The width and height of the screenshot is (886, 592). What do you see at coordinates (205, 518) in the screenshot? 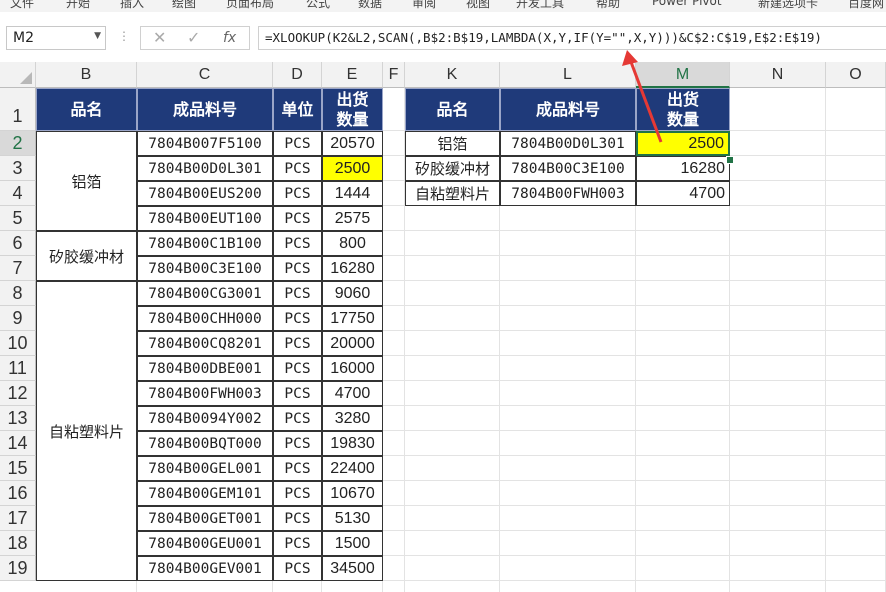
I see `code-cell: 7804B00GET001` at bounding box center [205, 518].